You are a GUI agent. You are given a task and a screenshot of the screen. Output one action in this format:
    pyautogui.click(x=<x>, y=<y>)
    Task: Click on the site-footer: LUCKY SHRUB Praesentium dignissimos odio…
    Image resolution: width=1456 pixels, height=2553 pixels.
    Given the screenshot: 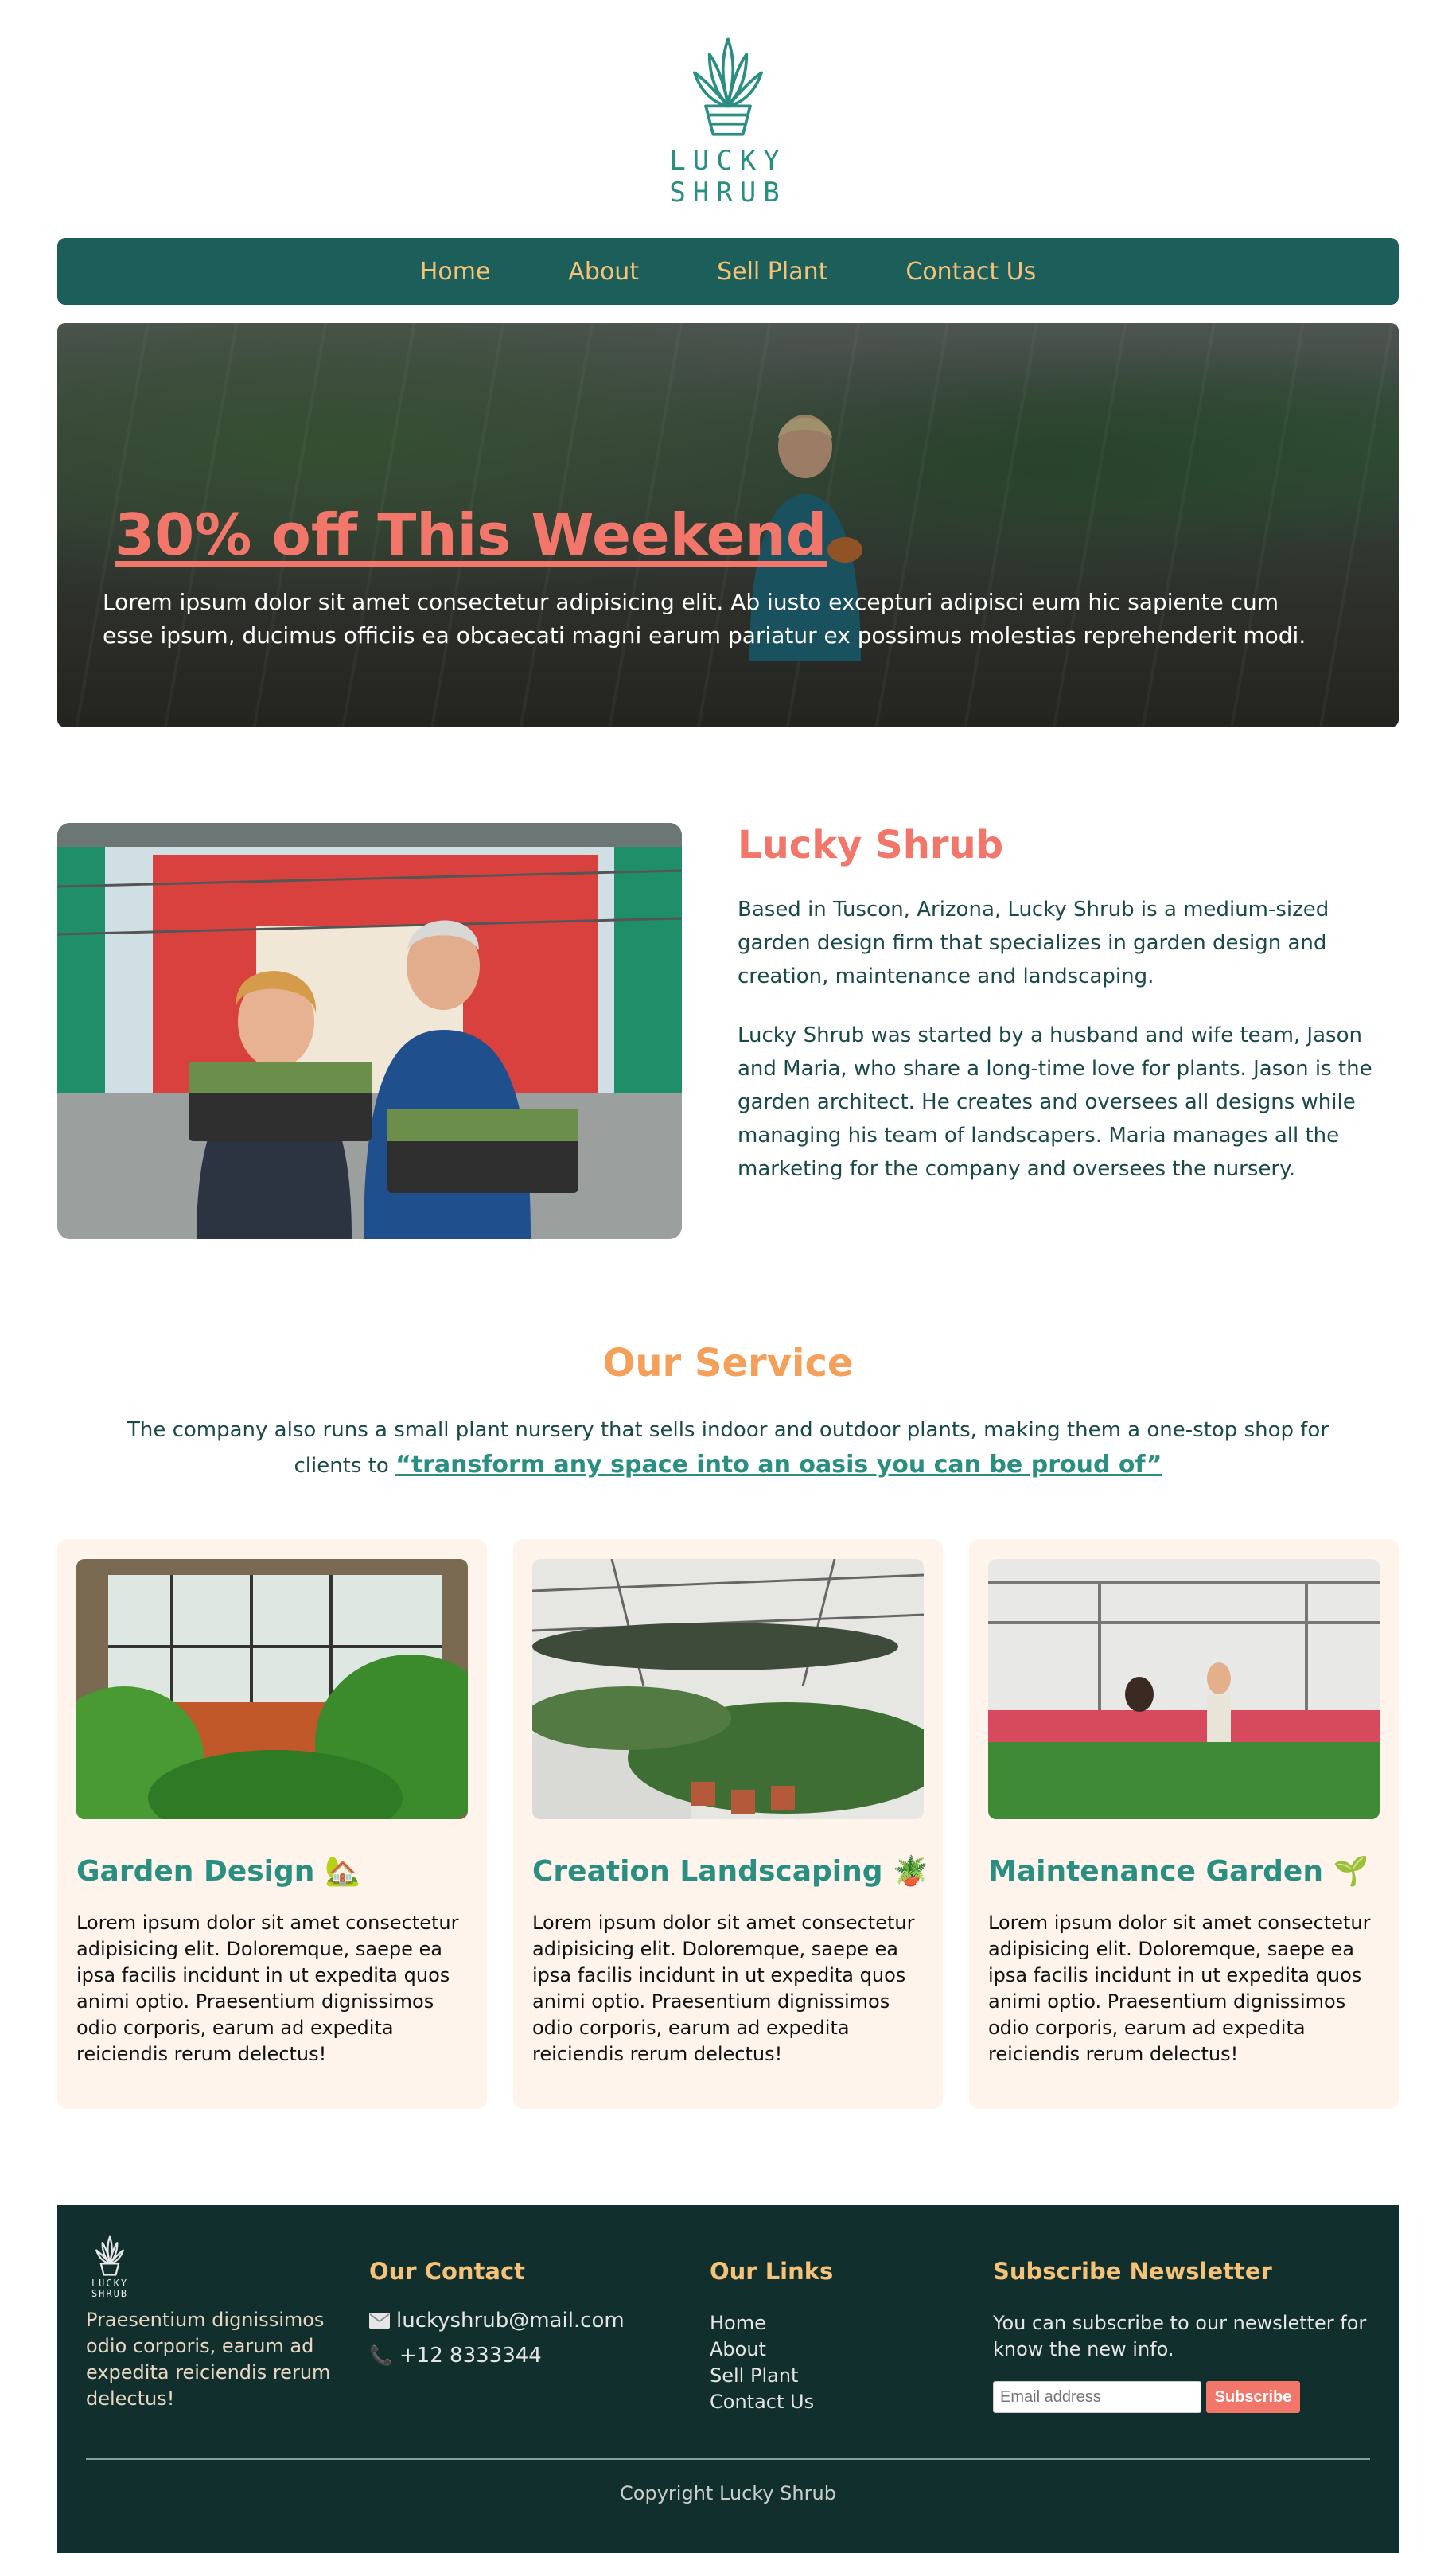 What is the action you would take?
    pyautogui.click(x=728, y=2379)
    